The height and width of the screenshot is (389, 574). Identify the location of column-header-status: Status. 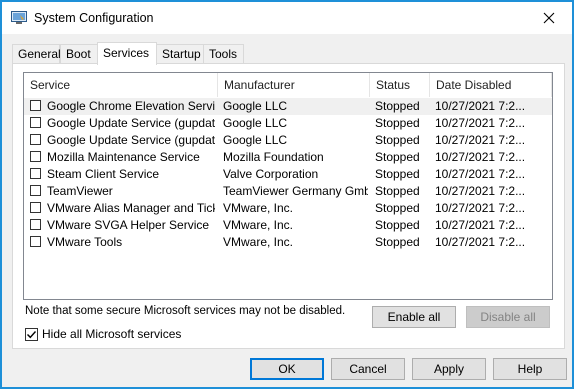
(400, 85).